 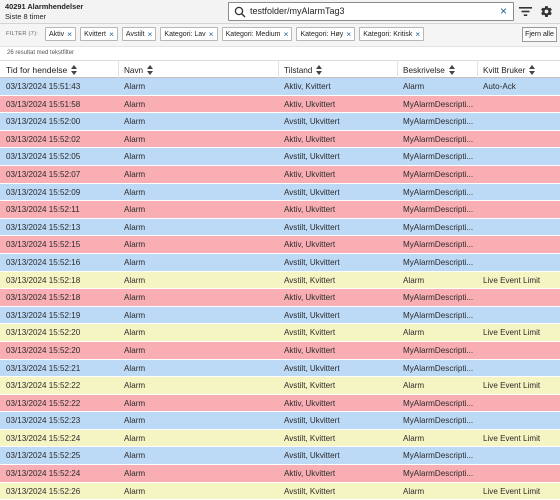 What do you see at coordinates (388, 34) in the screenshot?
I see `chip-label: Kategori: Kritisk` at bounding box center [388, 34].